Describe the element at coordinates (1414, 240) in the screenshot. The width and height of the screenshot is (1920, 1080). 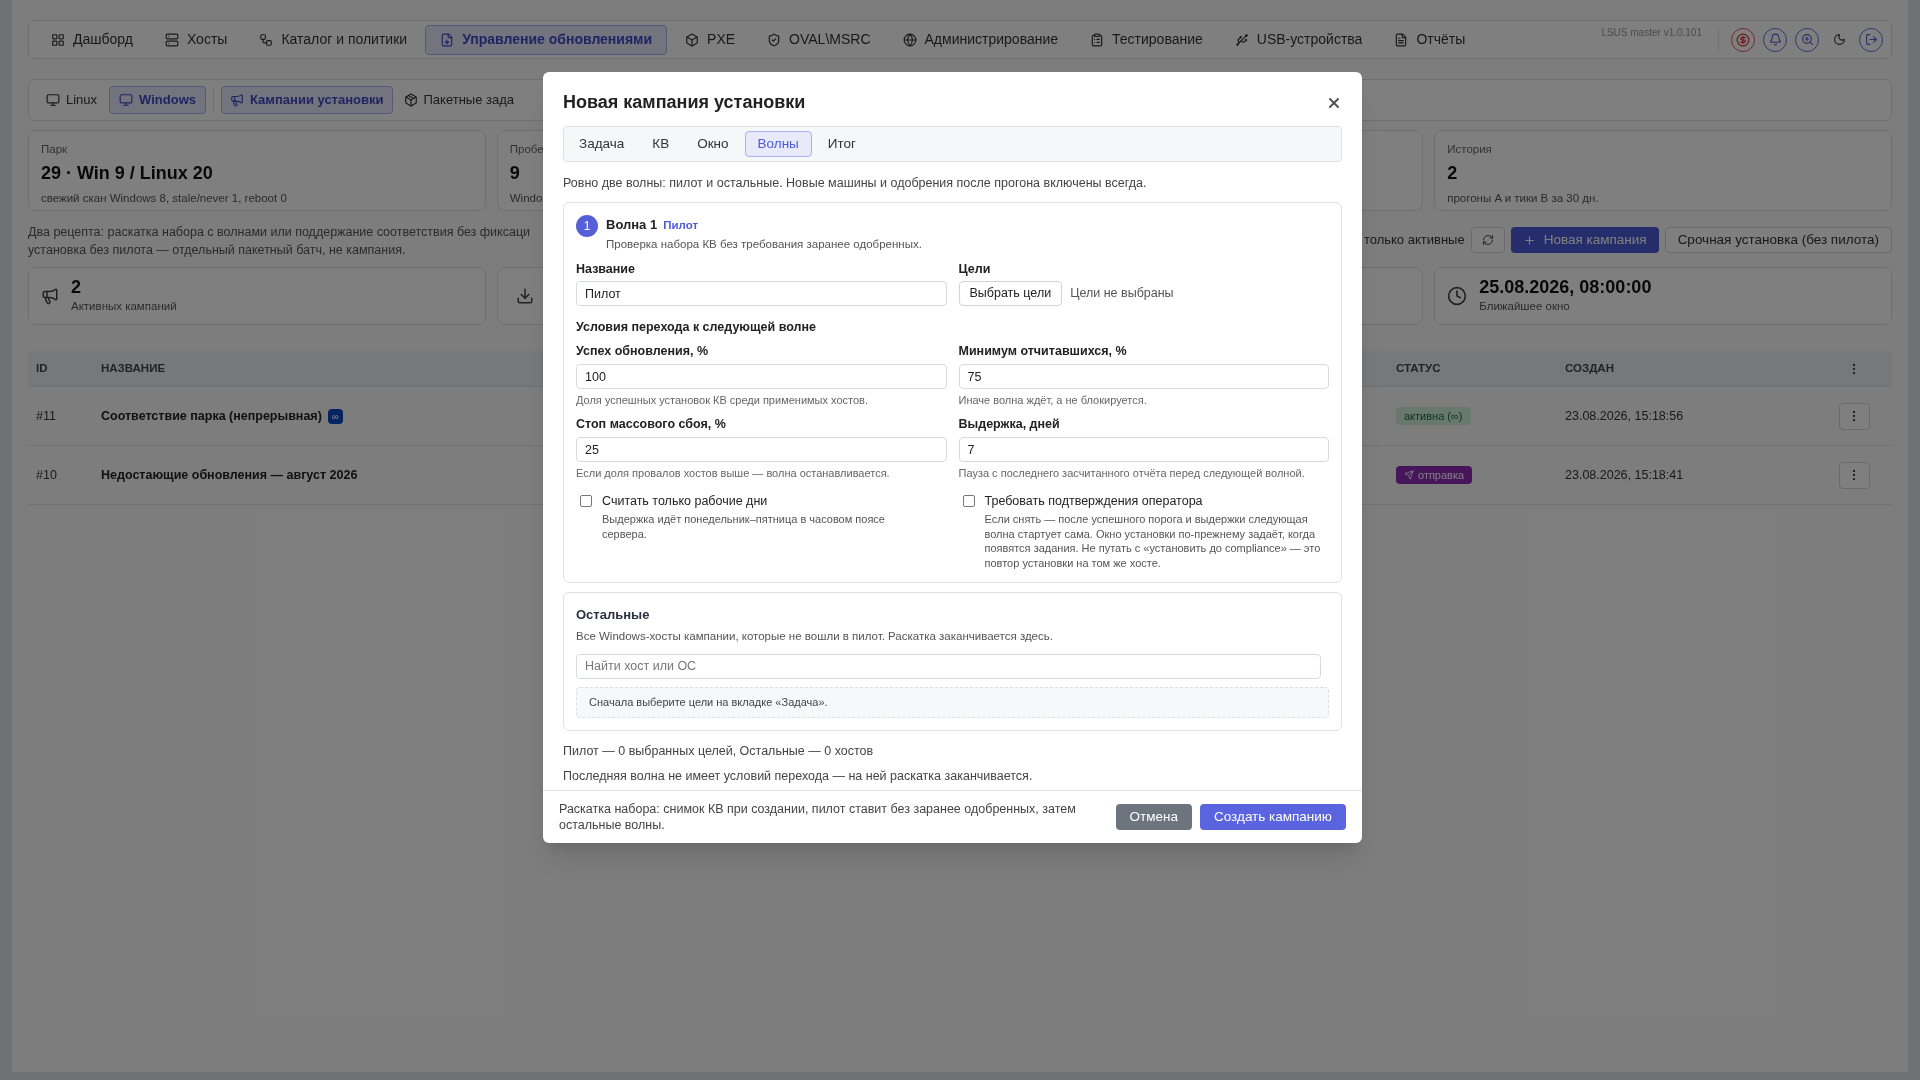
I see `filter-label: только активные` at that location.